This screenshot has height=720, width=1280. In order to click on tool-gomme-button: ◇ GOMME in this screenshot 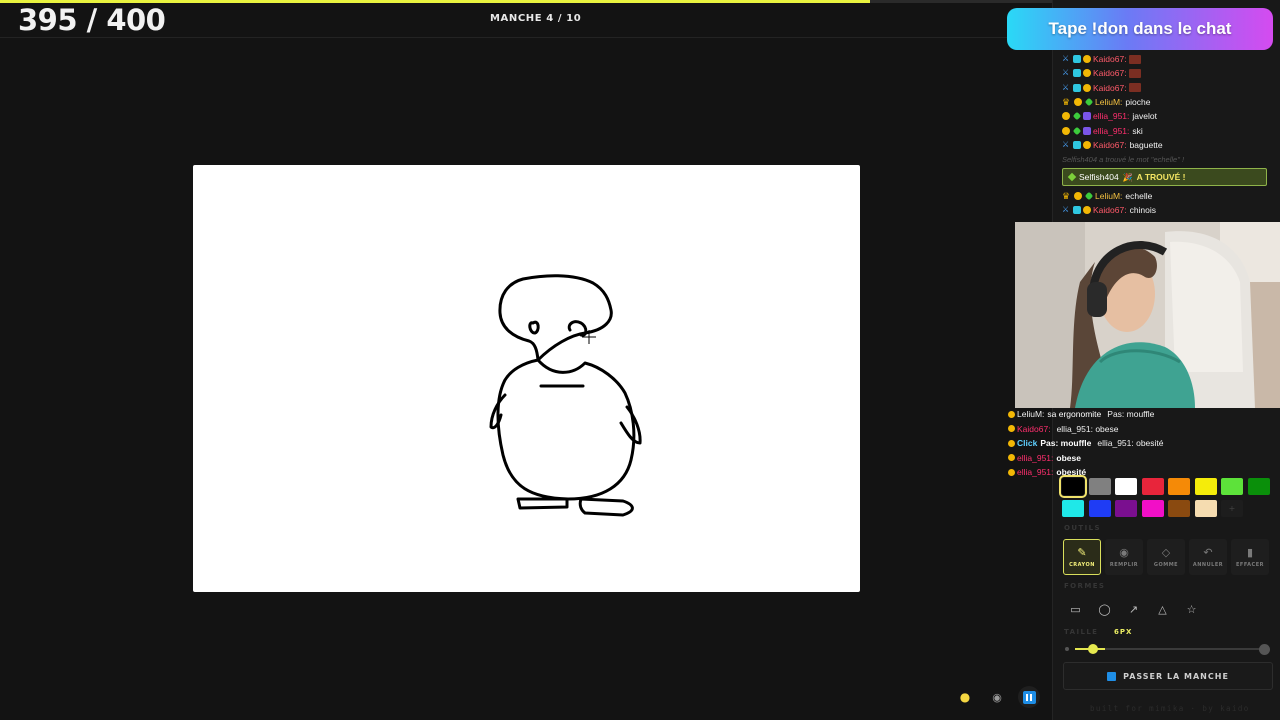, I will do `click(1166, 557)`.